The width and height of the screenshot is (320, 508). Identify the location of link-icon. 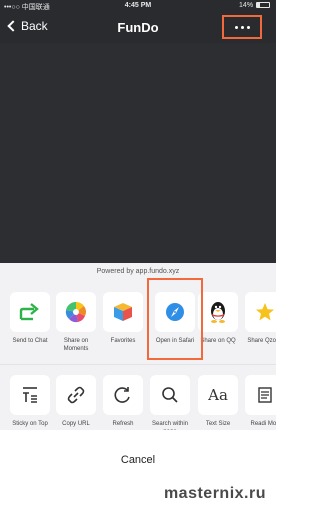
(76, 395).